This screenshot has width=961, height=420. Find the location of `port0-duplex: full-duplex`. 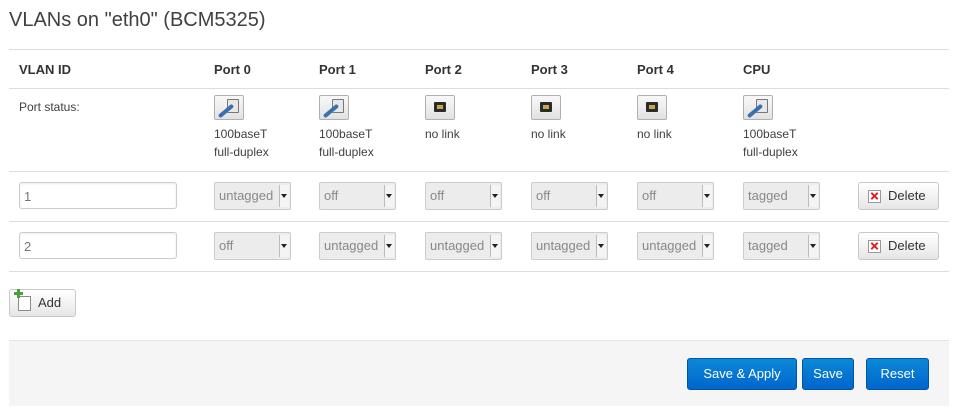

port0-duplex: full-duplex is located at coordinates (241, 152).